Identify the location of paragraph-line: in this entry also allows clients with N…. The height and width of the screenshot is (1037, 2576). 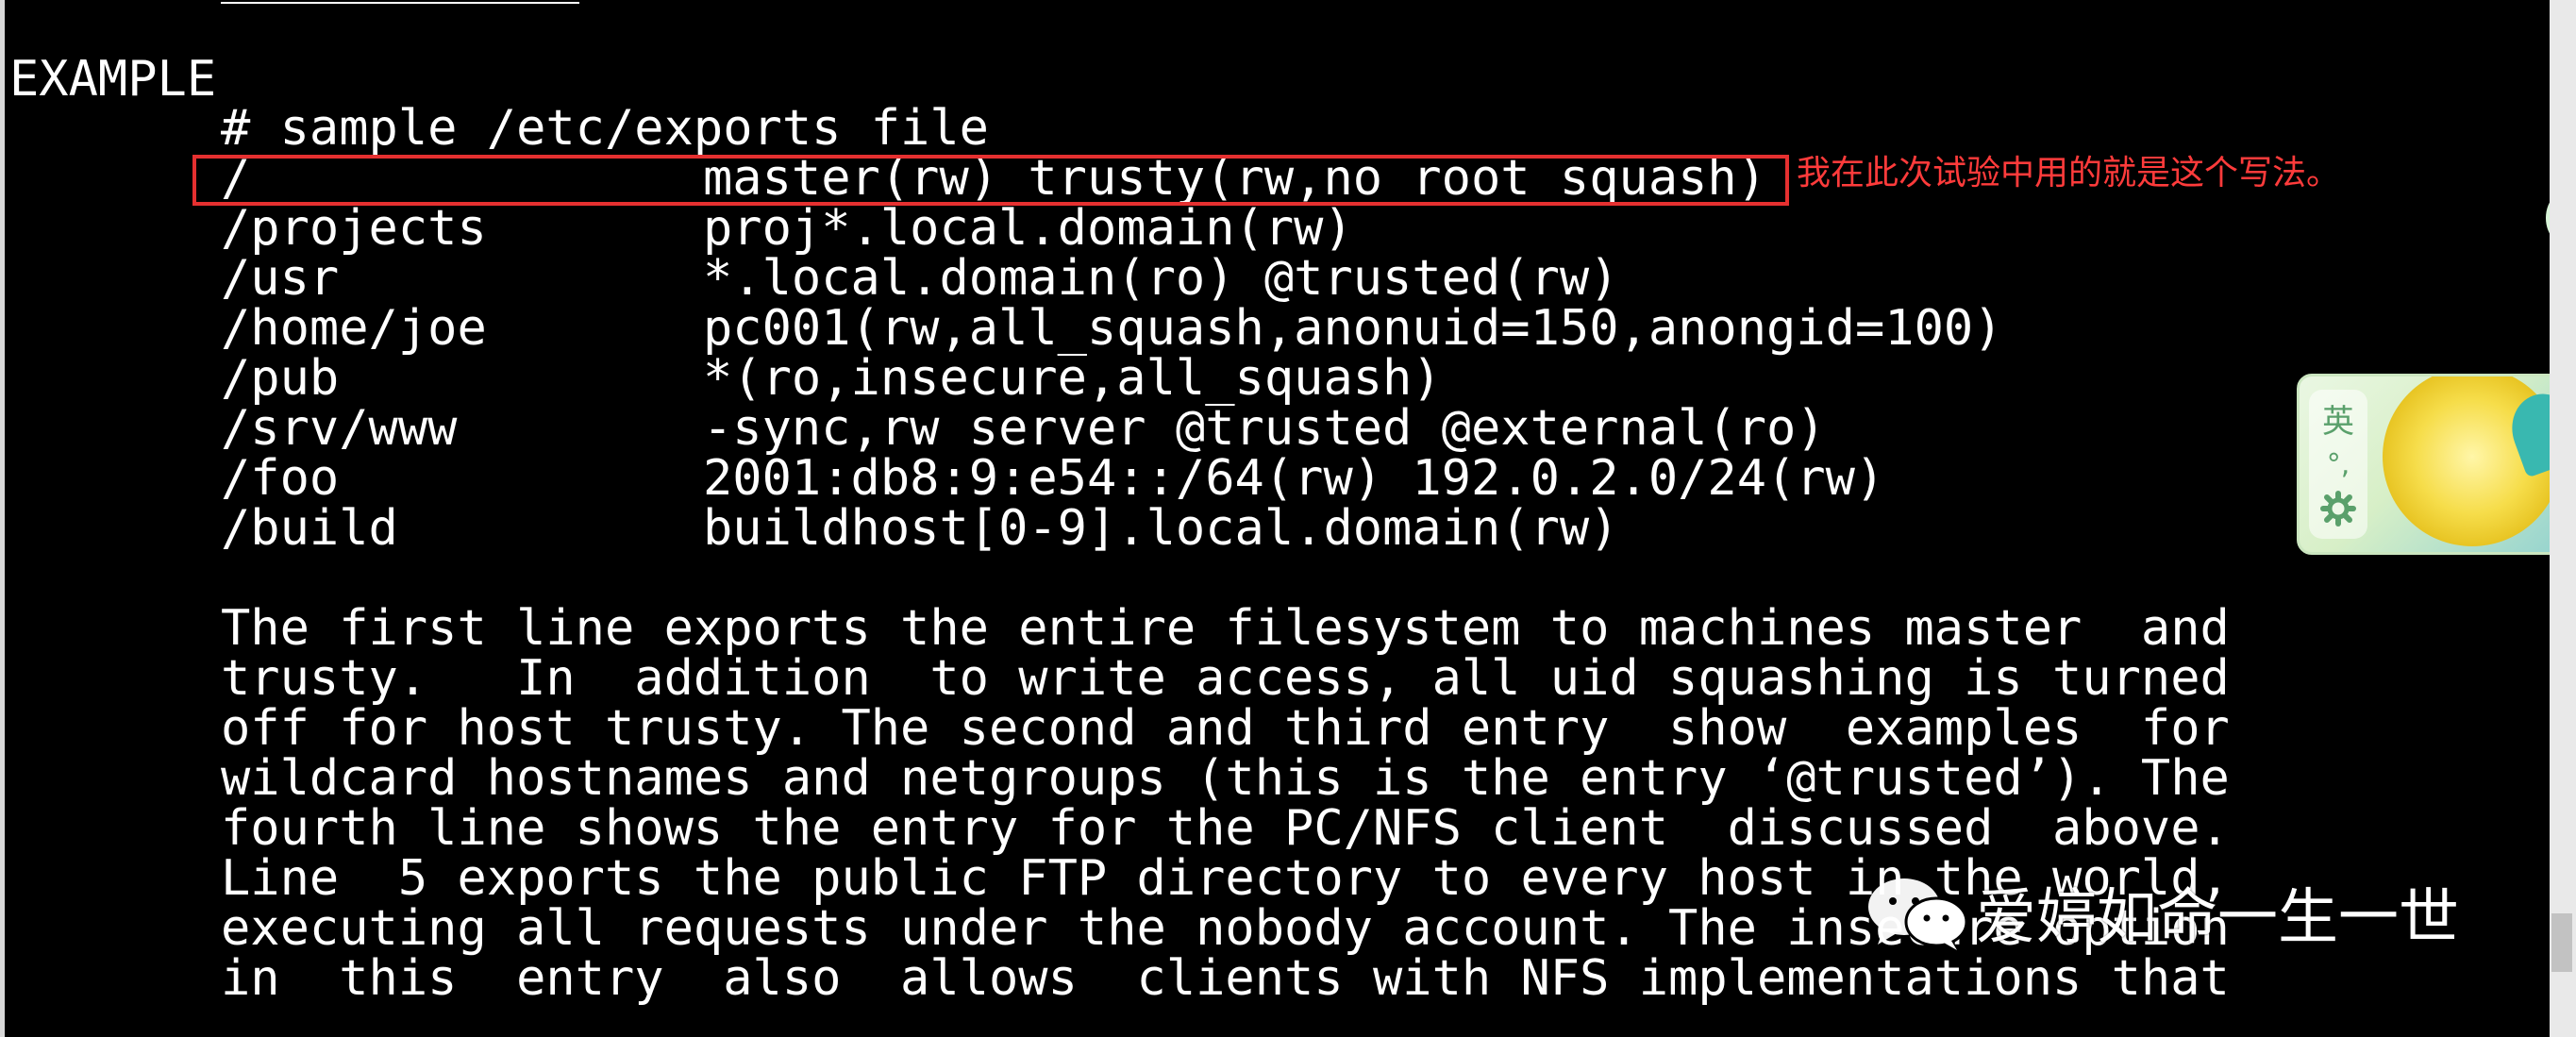
(1225, 979).